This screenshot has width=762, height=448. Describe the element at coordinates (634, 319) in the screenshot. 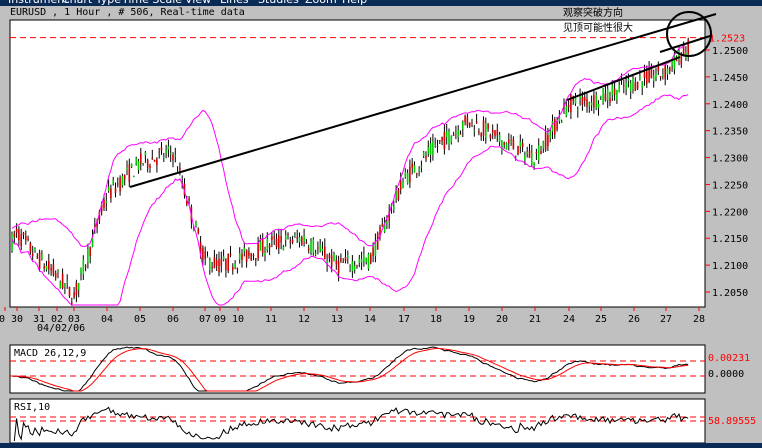

I see `x-tick-label: 26` at that location.